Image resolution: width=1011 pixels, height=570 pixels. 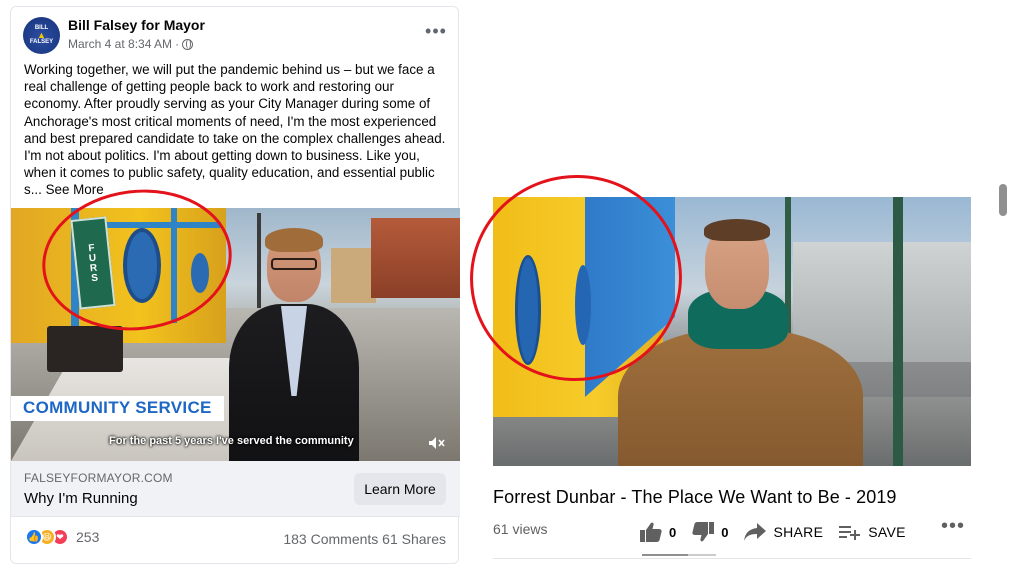 I want to click on metadata-divider, so click(x=732, y=558).